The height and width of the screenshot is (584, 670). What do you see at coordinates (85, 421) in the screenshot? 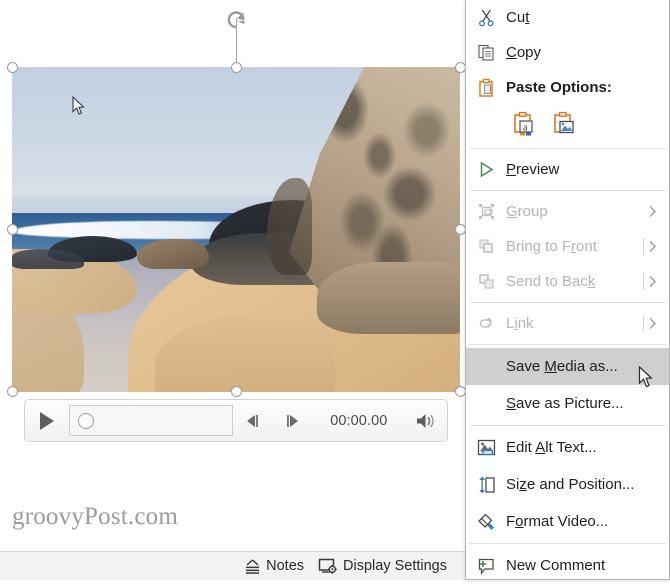
I see `playback-progress-thumb` at bounding box center [85, 421].